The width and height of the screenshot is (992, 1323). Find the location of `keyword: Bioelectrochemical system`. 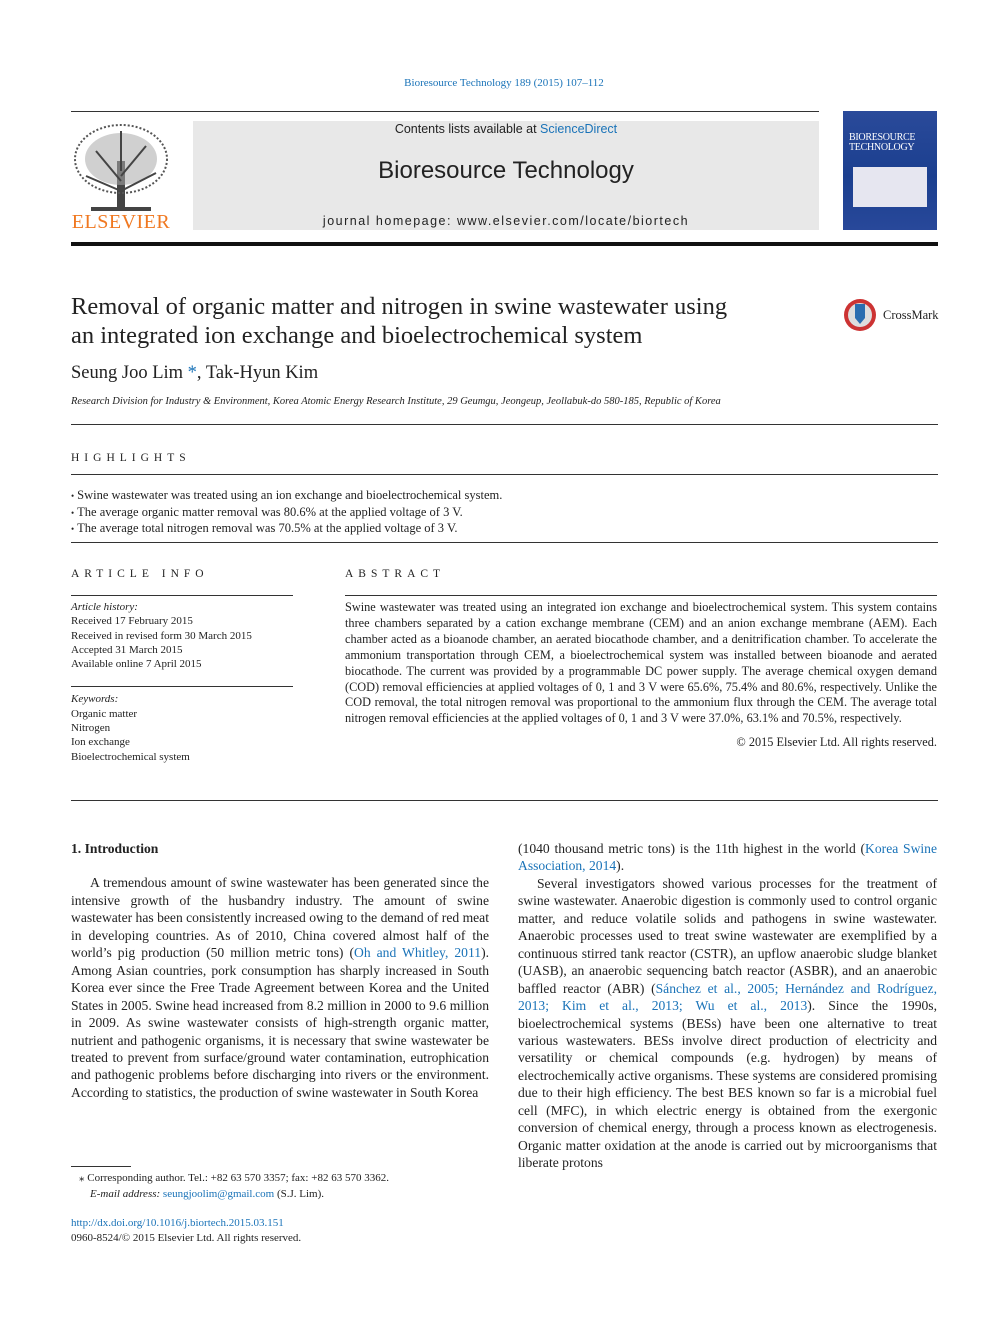

keyword: Bioelectrochemical system is located at coordinates (130, 756).